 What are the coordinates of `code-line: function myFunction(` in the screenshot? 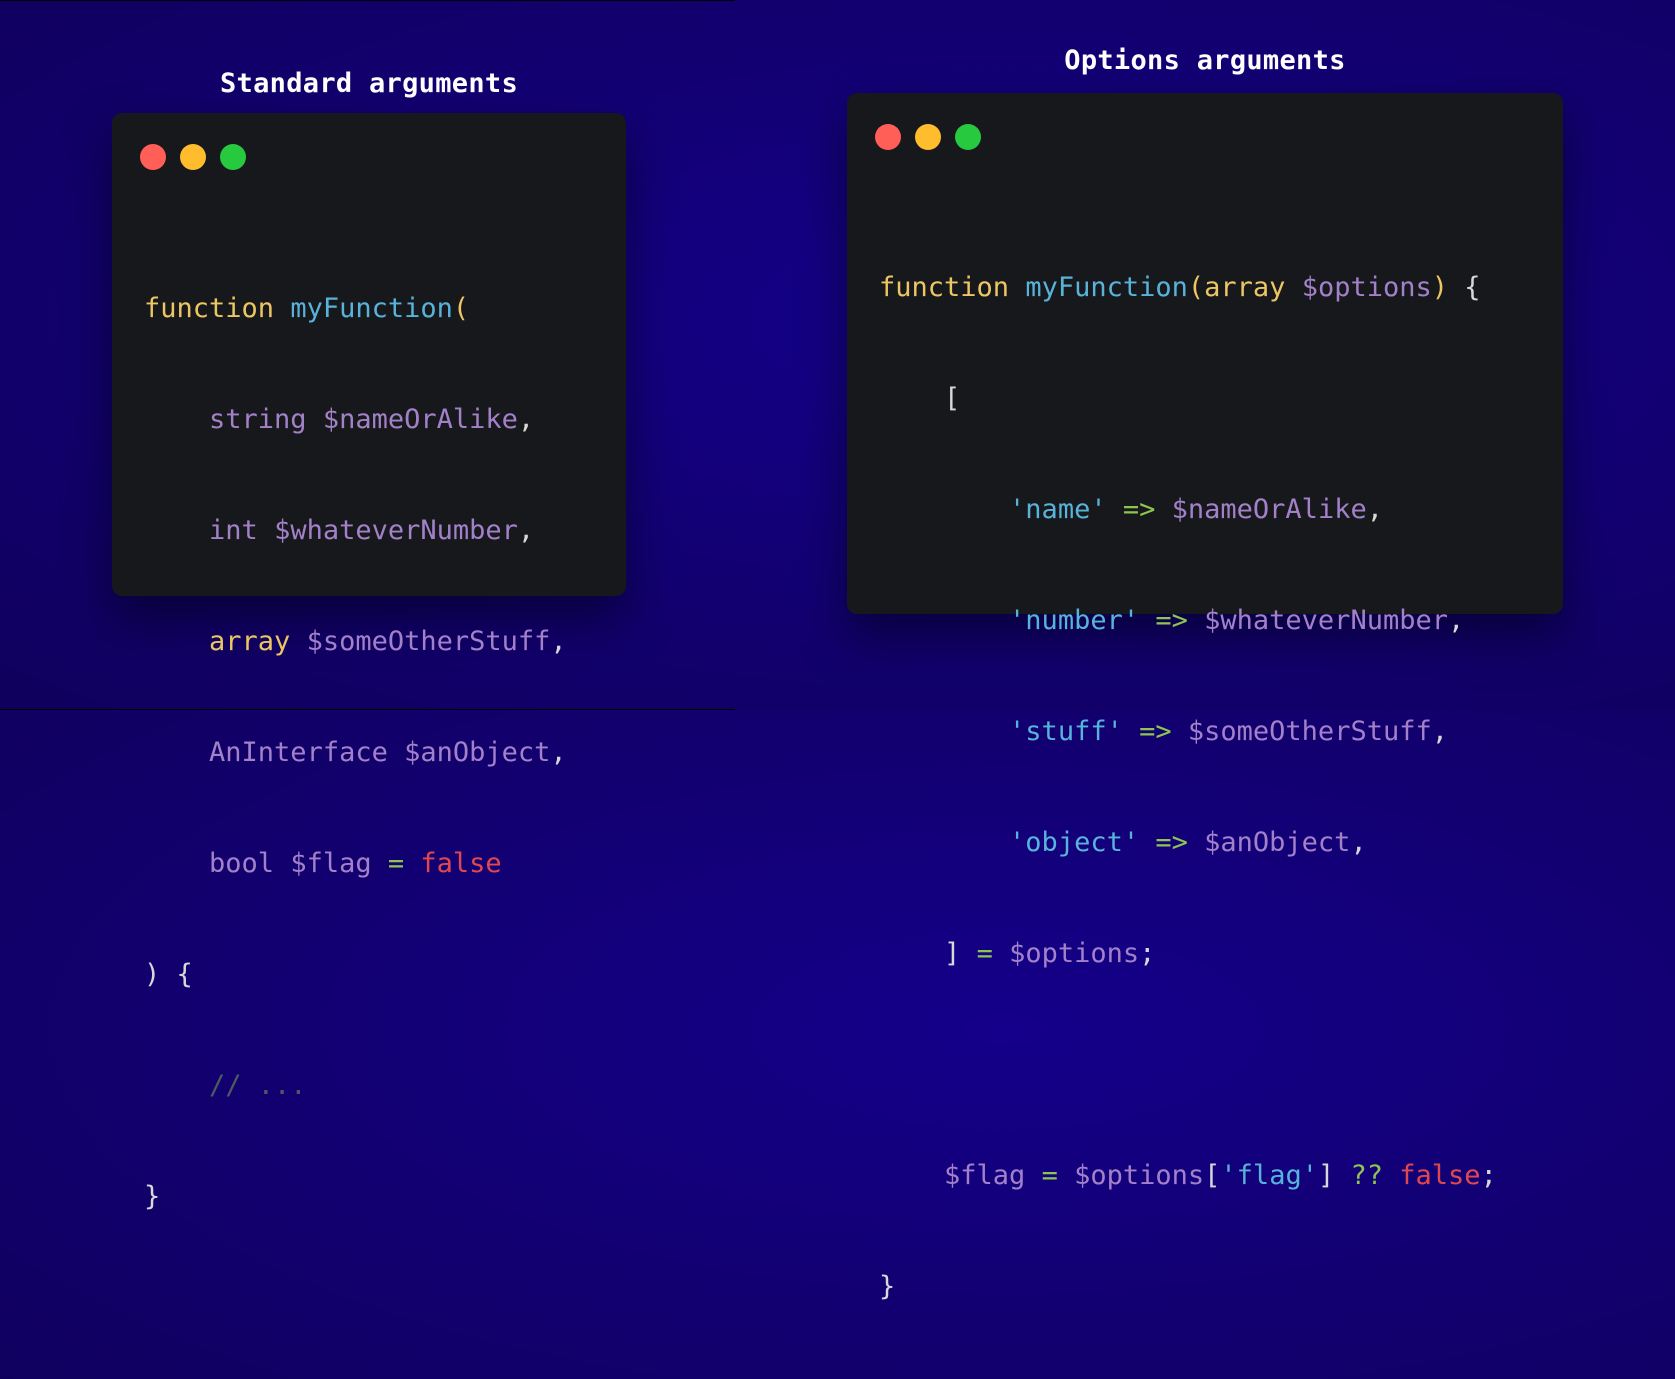 It's located at (355, 308).